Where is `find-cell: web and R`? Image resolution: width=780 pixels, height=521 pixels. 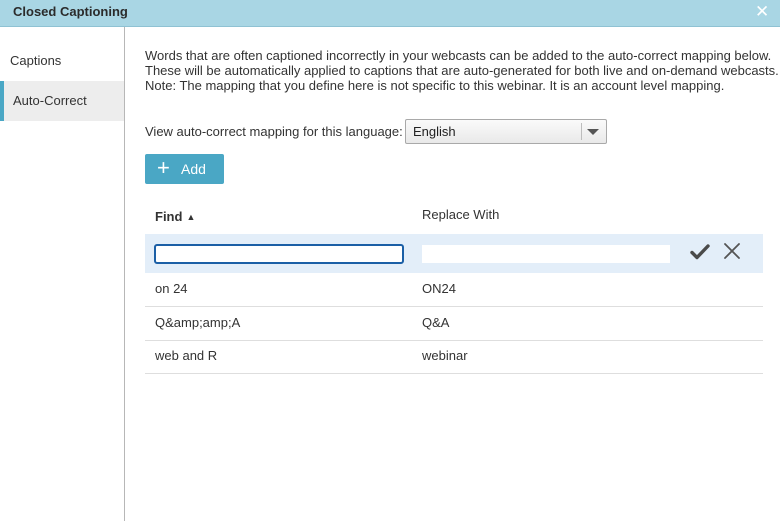 find-cell: web and R is located at coordinates (186, 355).